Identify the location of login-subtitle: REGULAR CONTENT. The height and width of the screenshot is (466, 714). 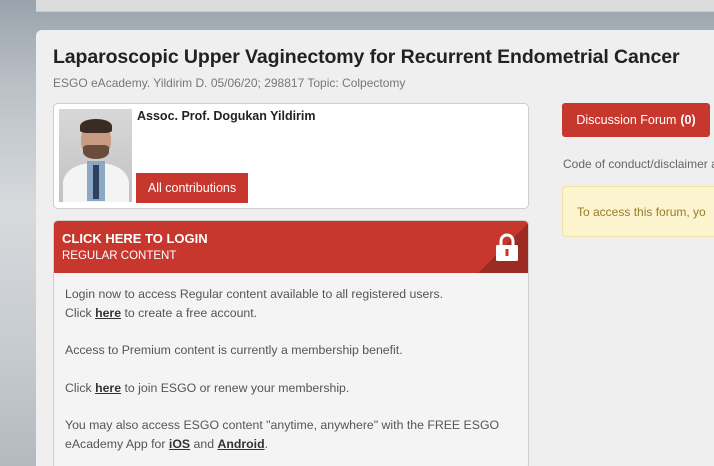
(119, 256).